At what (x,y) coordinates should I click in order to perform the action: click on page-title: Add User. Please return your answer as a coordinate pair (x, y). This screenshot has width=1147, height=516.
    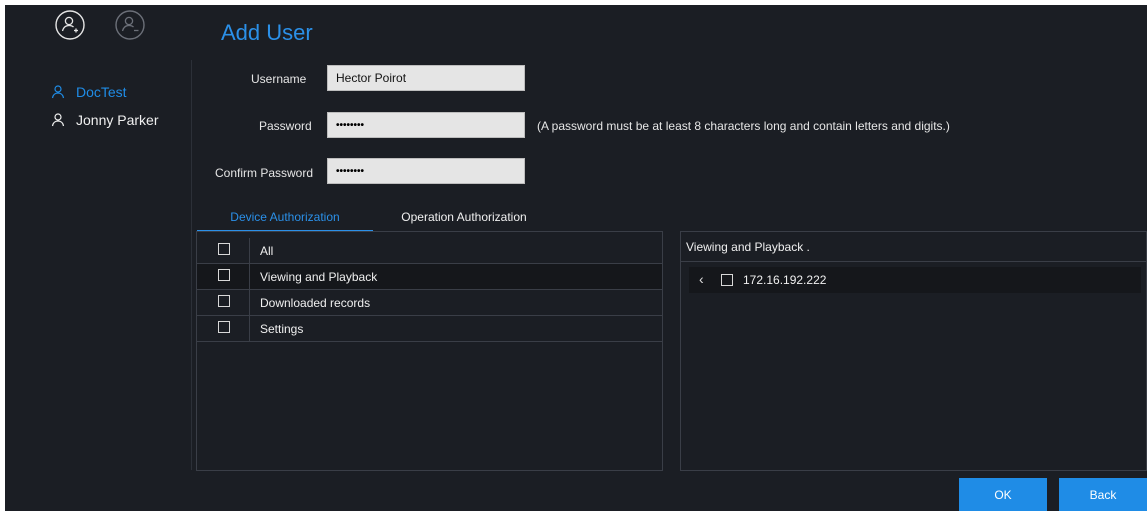
    Looking at the image, I should click on (267, 32).